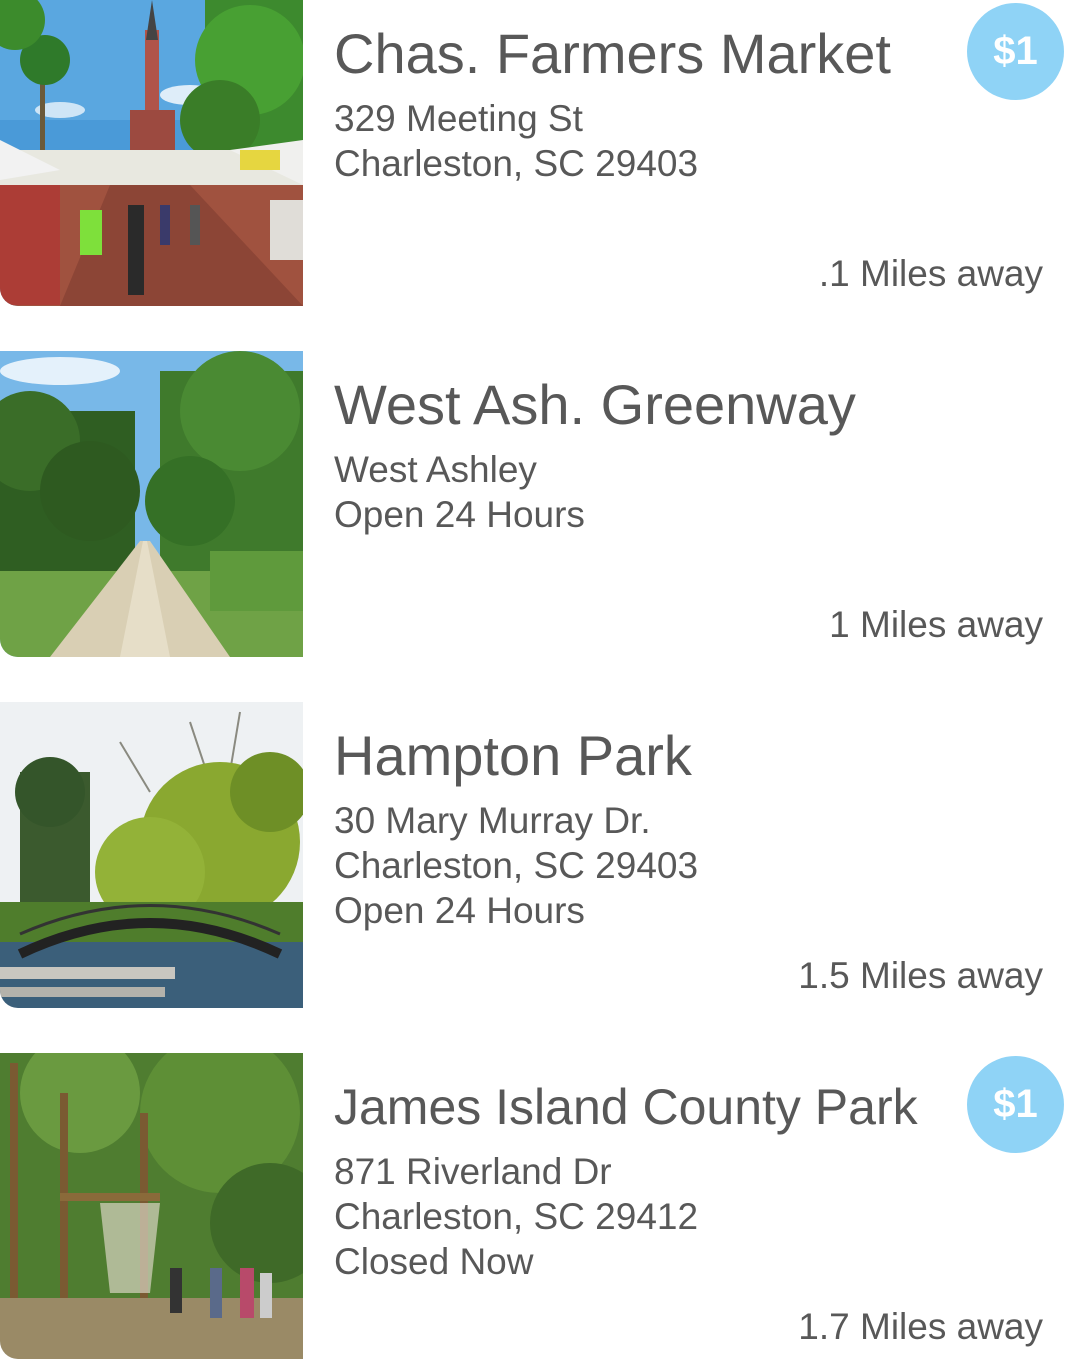 Image resolution: width=1065 pixels, height=1359 pixels. I want to click on place-detail-line: 329 Meeting St, so click(458, 118).